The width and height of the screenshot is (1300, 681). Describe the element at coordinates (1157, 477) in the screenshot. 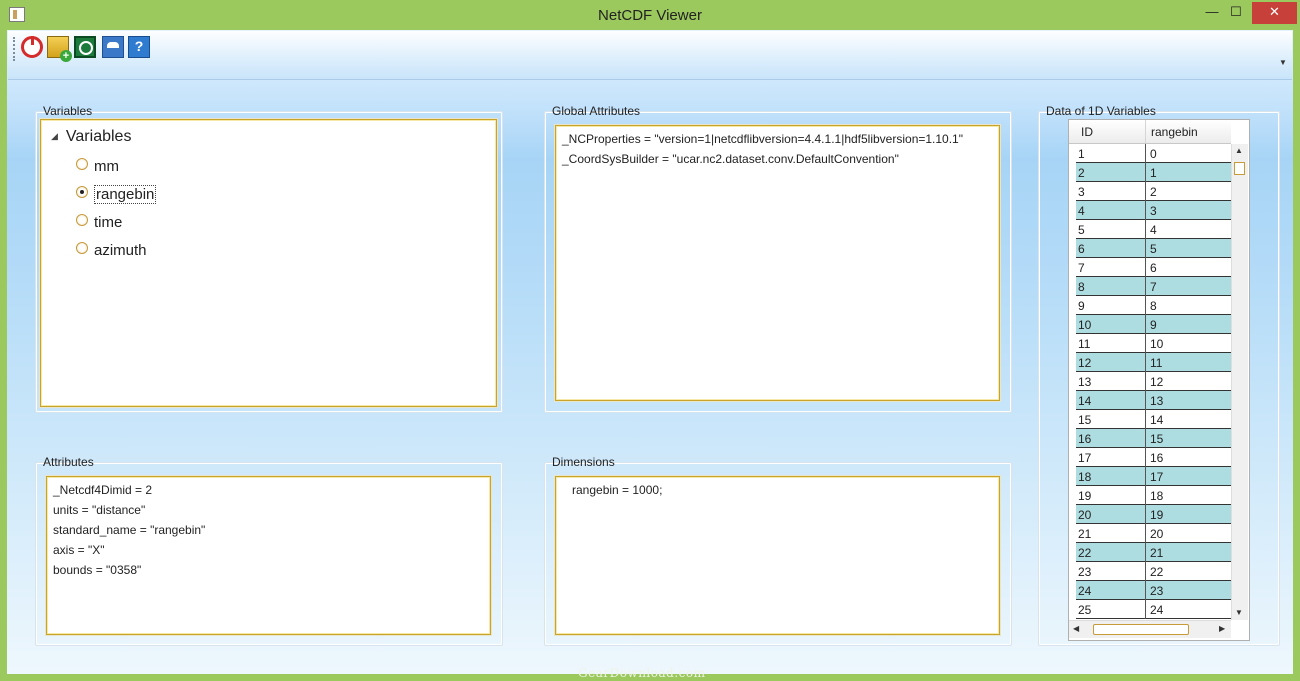

I see `cell-value: 17` at that location.